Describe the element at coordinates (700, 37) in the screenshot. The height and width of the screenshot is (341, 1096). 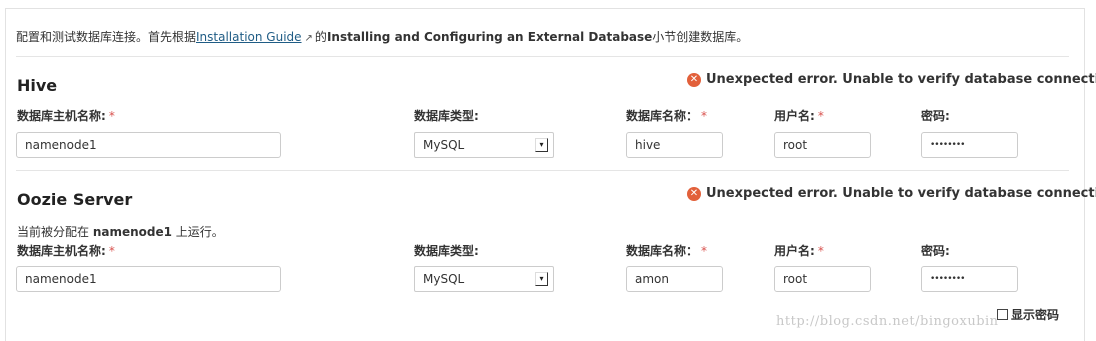
I see `intro-suffix: 小节创建数据库。` at that location.